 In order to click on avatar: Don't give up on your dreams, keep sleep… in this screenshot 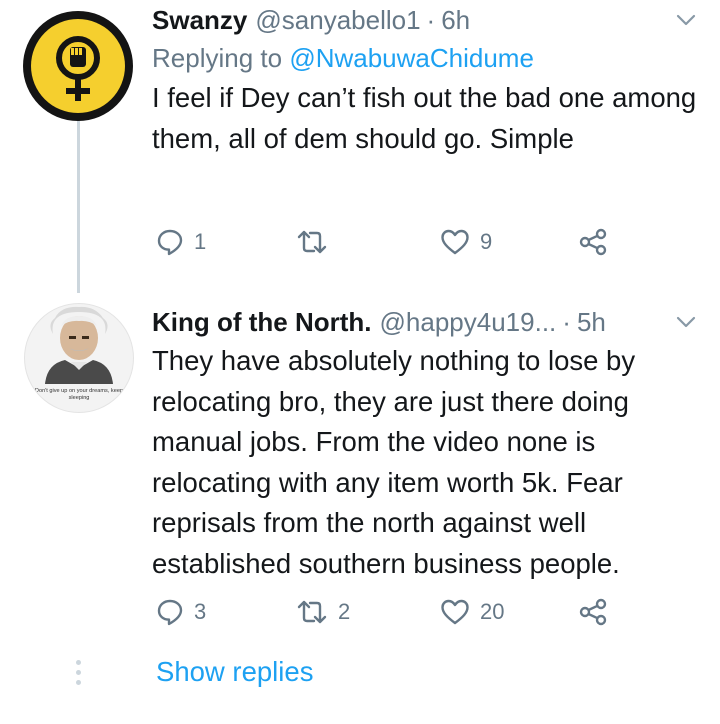, I will do `click(79, 358)`.